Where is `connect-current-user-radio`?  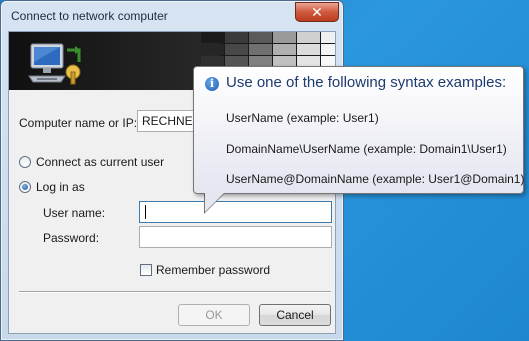 connect-current-user-radio is located at coordinates (25, 162).